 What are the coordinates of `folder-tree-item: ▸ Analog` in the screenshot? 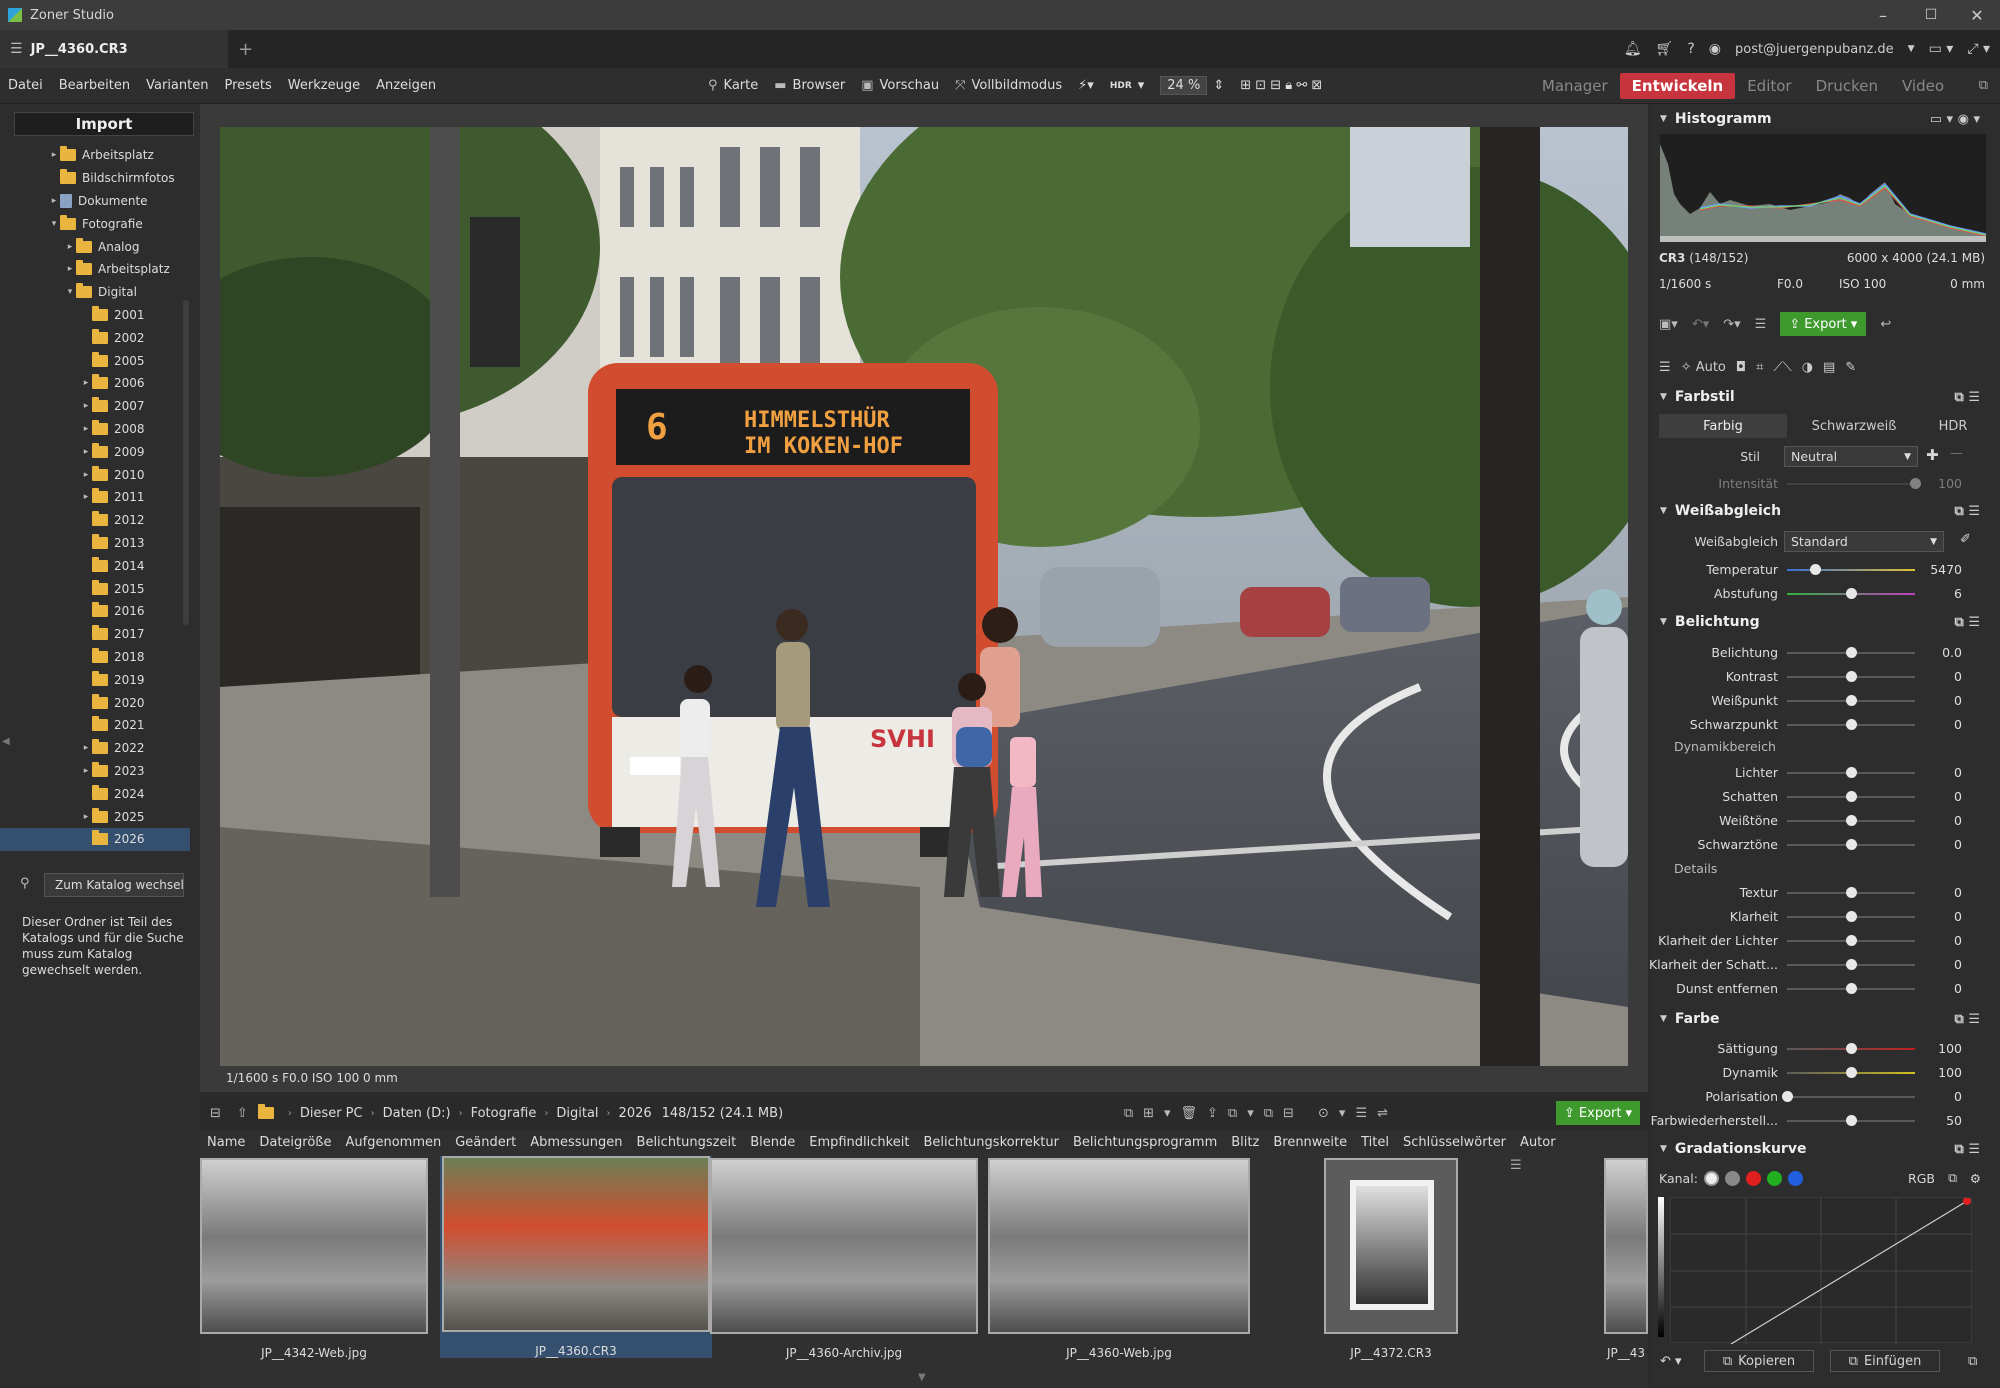 It's located at (95, 246).